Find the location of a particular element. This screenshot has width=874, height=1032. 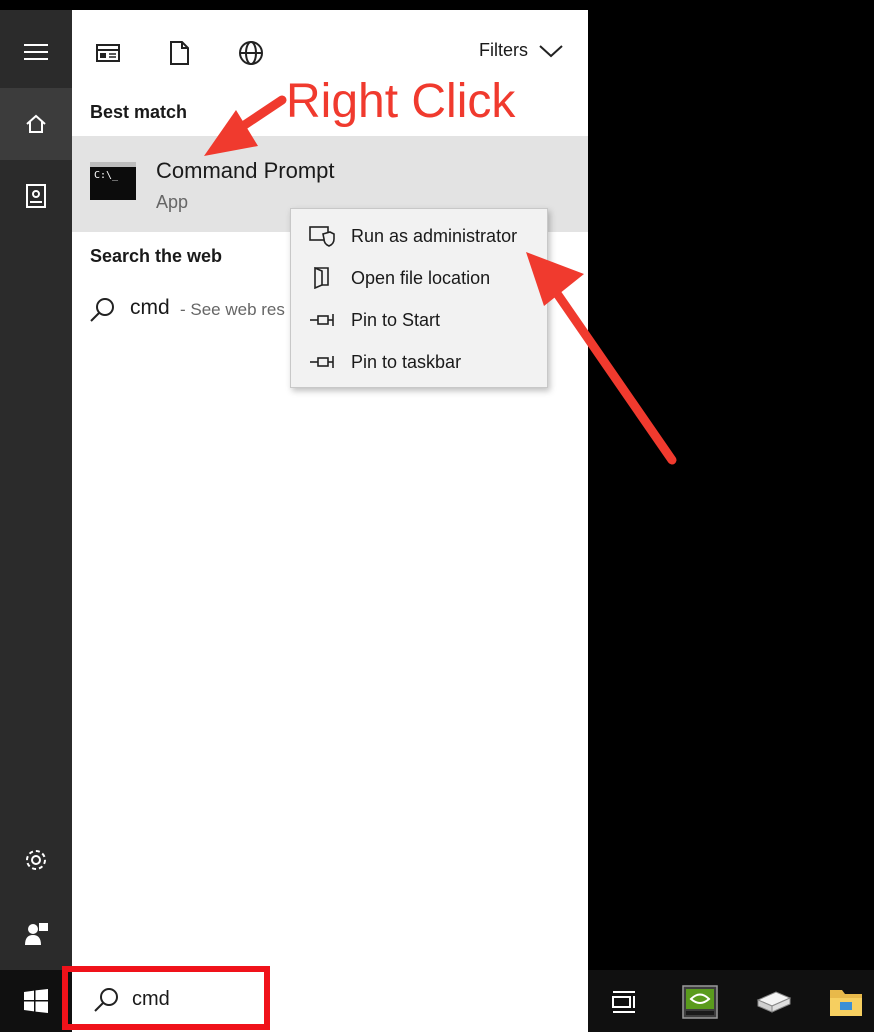

menu-item-label: Run as administrator is located at coordinates (434, 236).